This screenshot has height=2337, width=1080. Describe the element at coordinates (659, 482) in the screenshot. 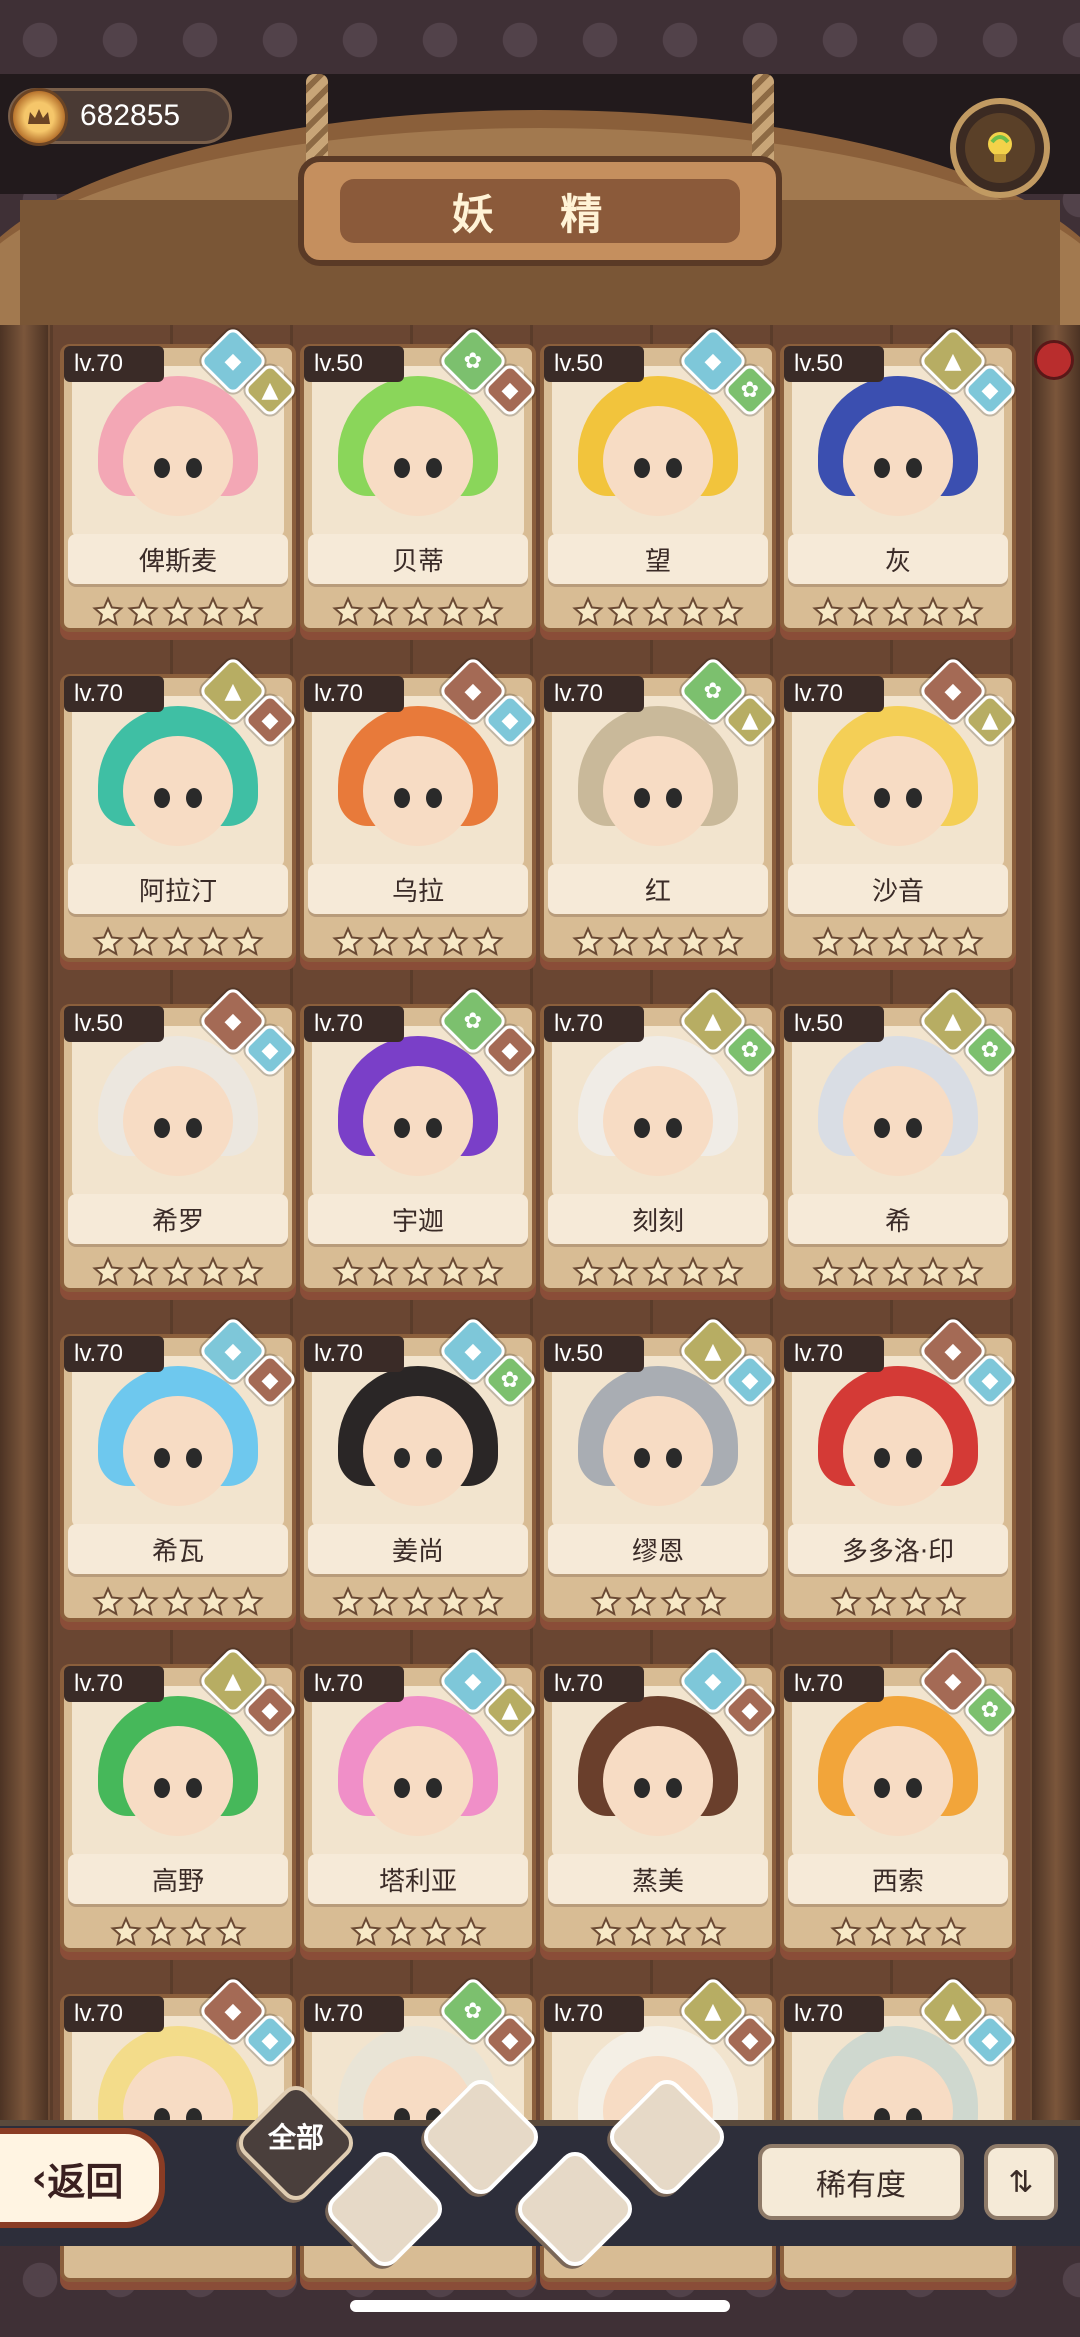

I see `fairy-card: lv.50 ◆ ✿ 望` at that location.